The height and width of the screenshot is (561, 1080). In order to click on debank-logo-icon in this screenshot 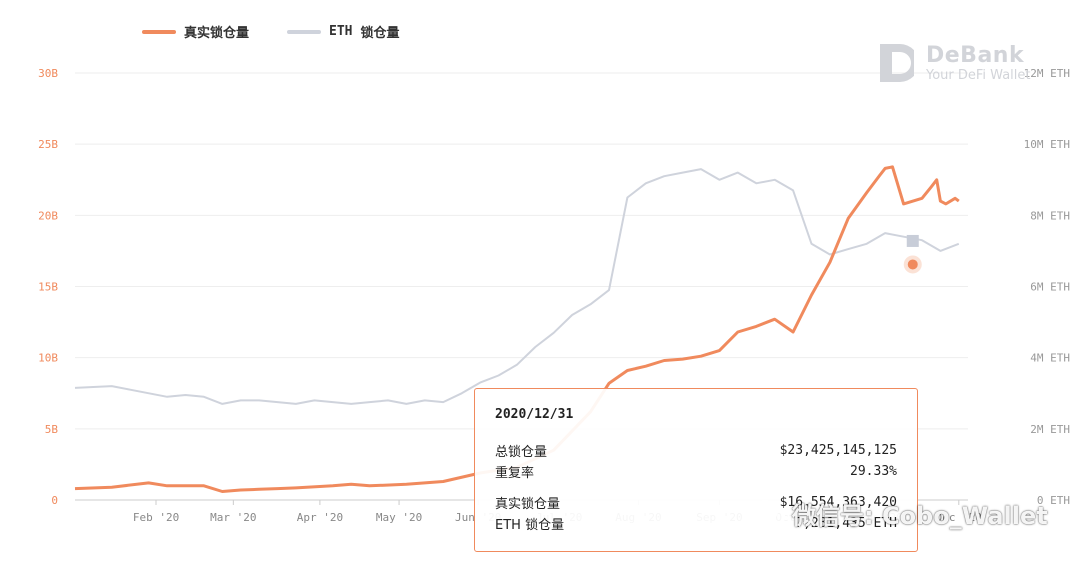, I will do `click(899, 63)`.